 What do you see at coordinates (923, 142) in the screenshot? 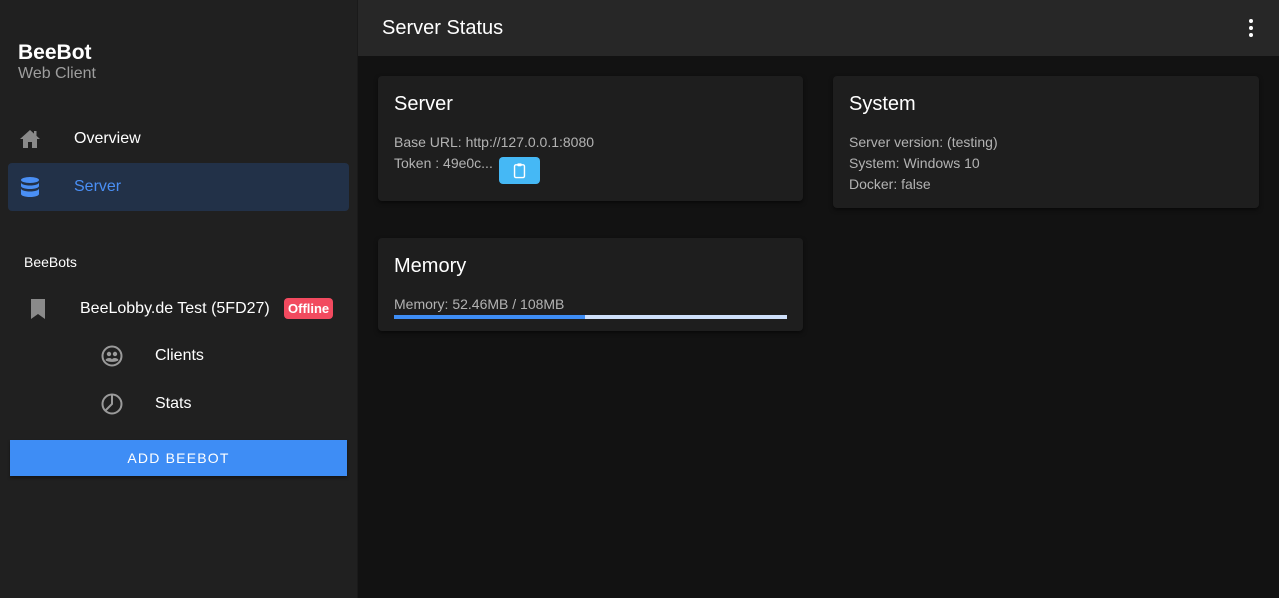
I see `server-version-text: Server version: (testing)` at bounding box center [923, 142].